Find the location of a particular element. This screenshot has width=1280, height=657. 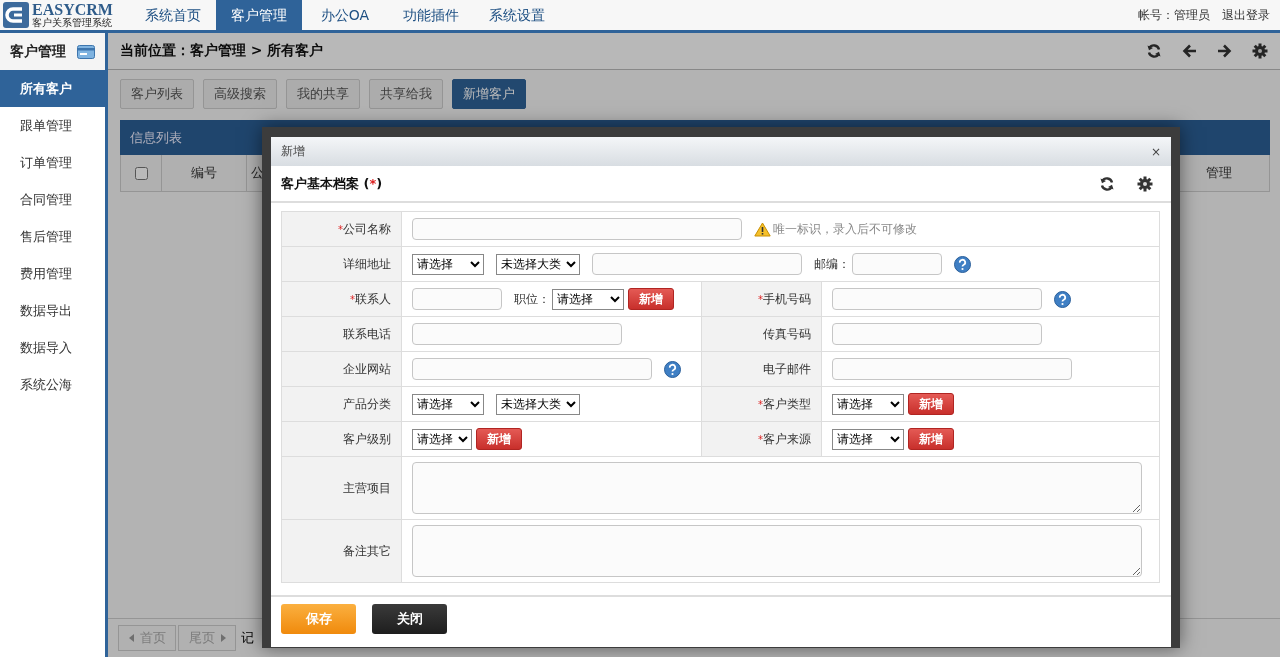

field-label: 产品分类 is located at coordinates (341, 404).